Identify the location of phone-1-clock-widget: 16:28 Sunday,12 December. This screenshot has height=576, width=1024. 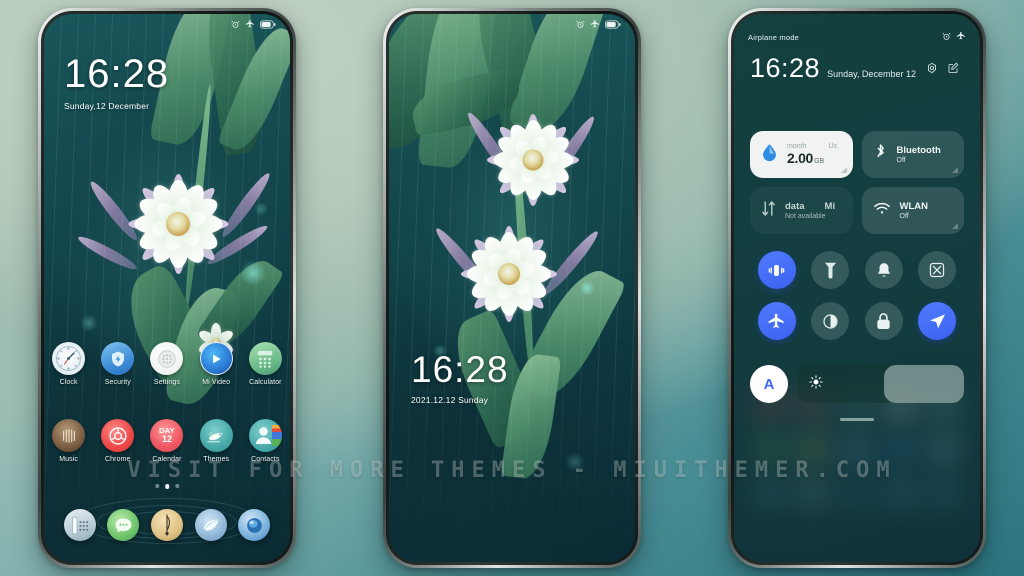
(116, 82).